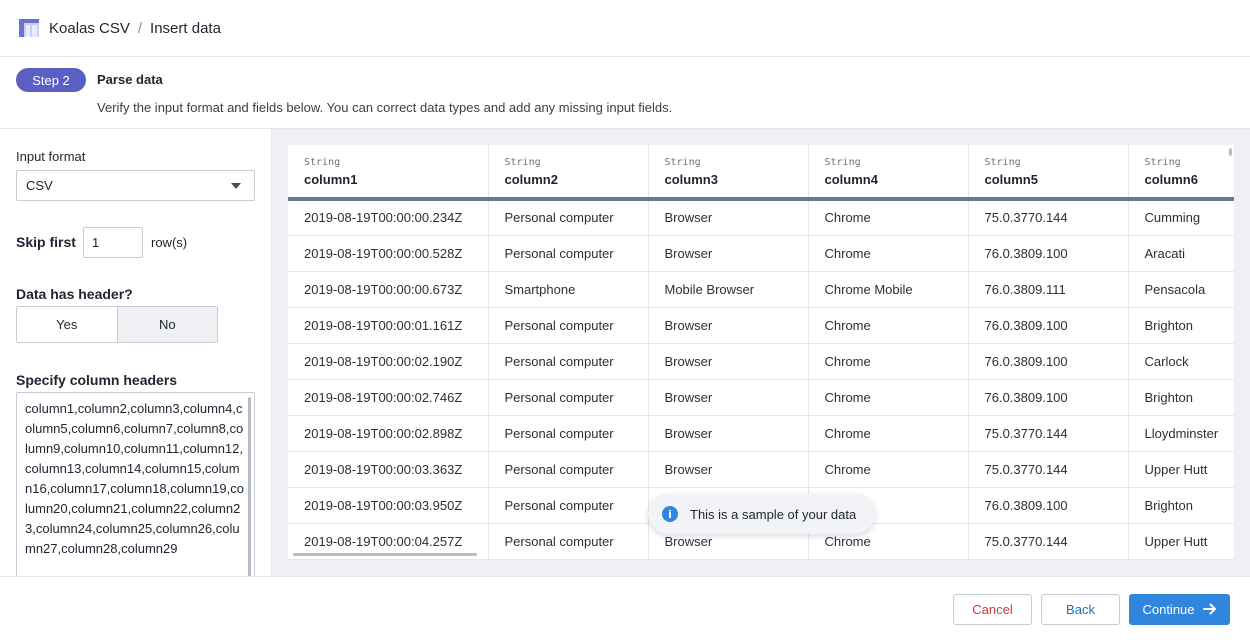  I want to click on column-header: String column6, so click(1181, 173).